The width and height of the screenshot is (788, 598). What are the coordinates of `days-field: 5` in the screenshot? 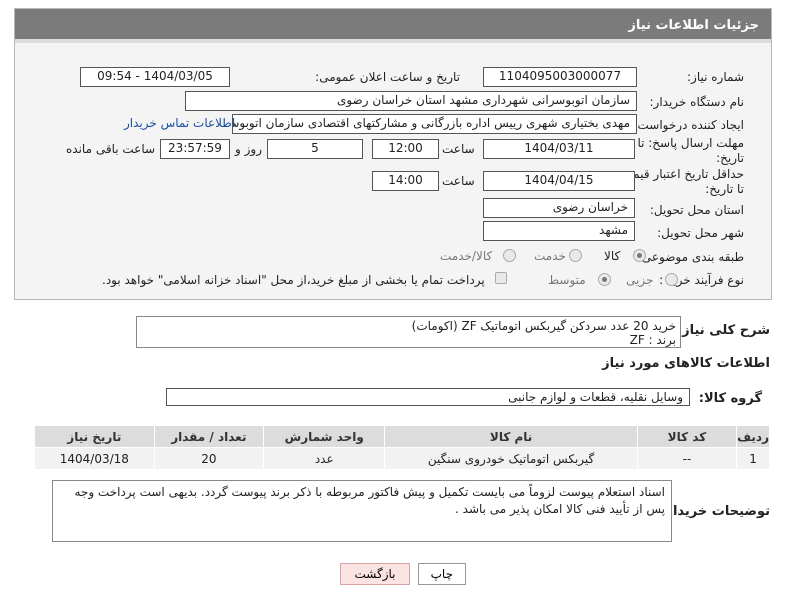 It's located at (315, 149).